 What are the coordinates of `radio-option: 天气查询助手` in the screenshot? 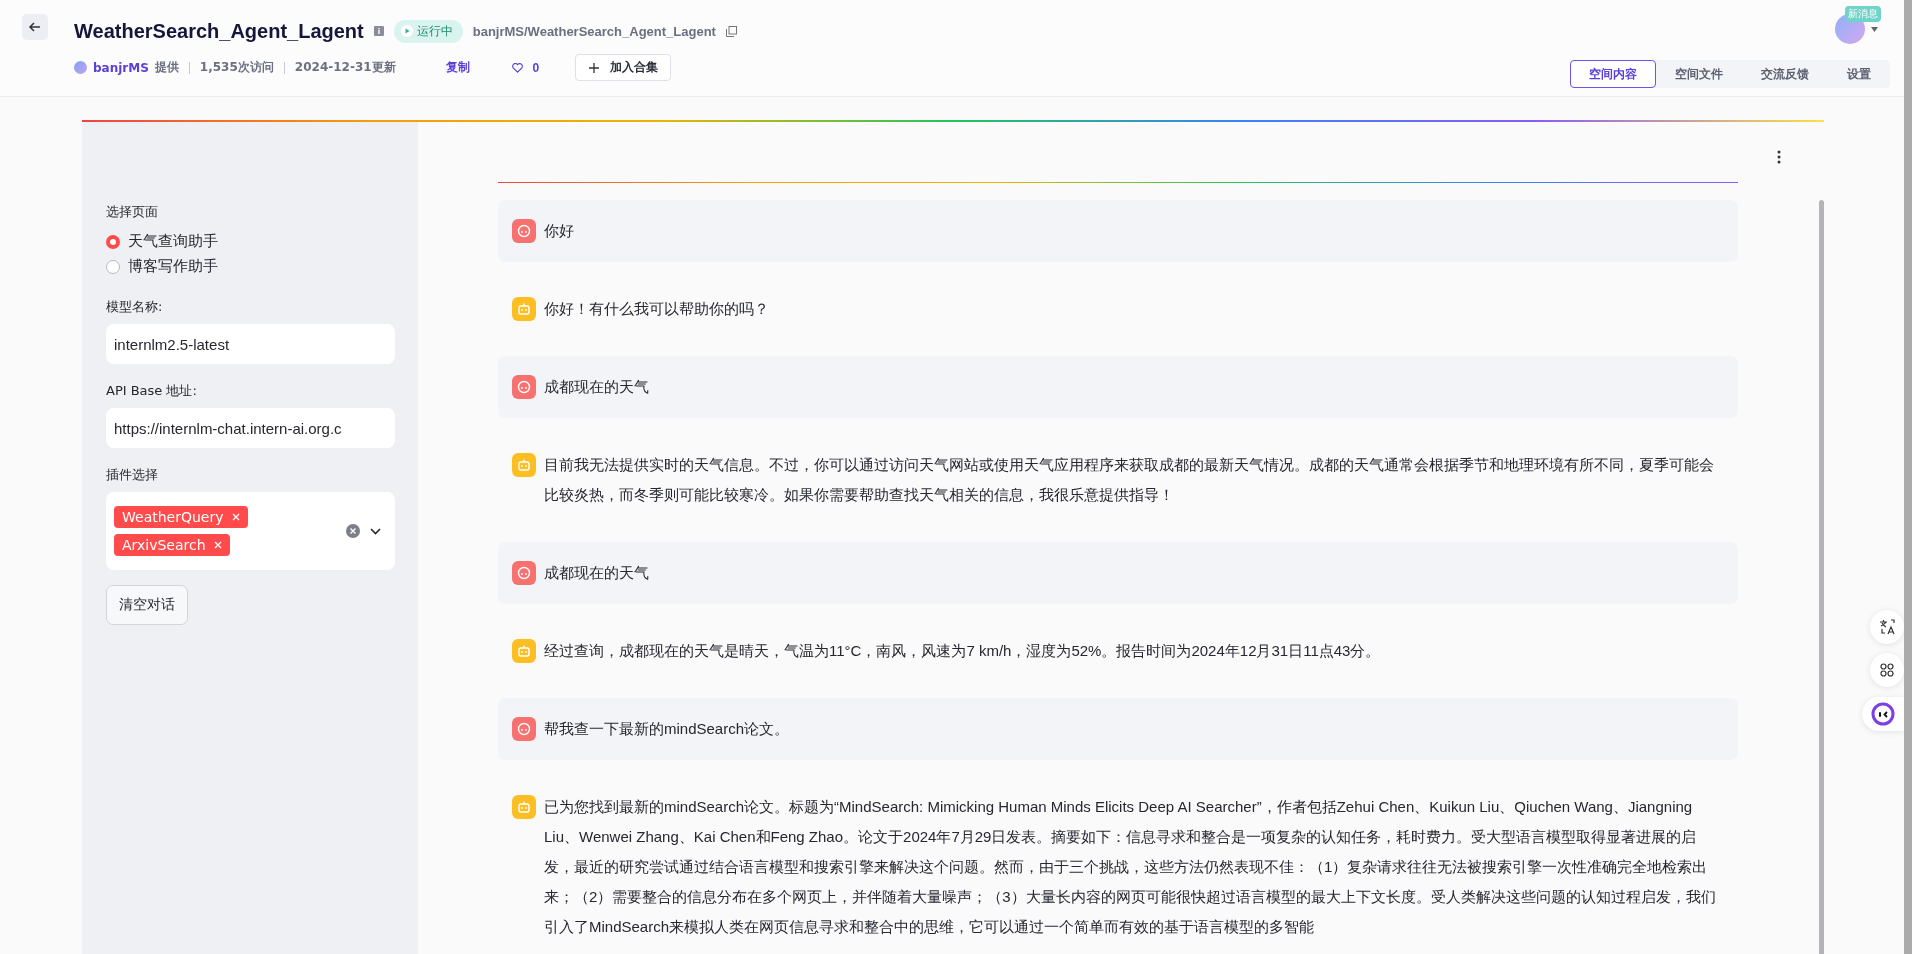 It's located at (250, 241).